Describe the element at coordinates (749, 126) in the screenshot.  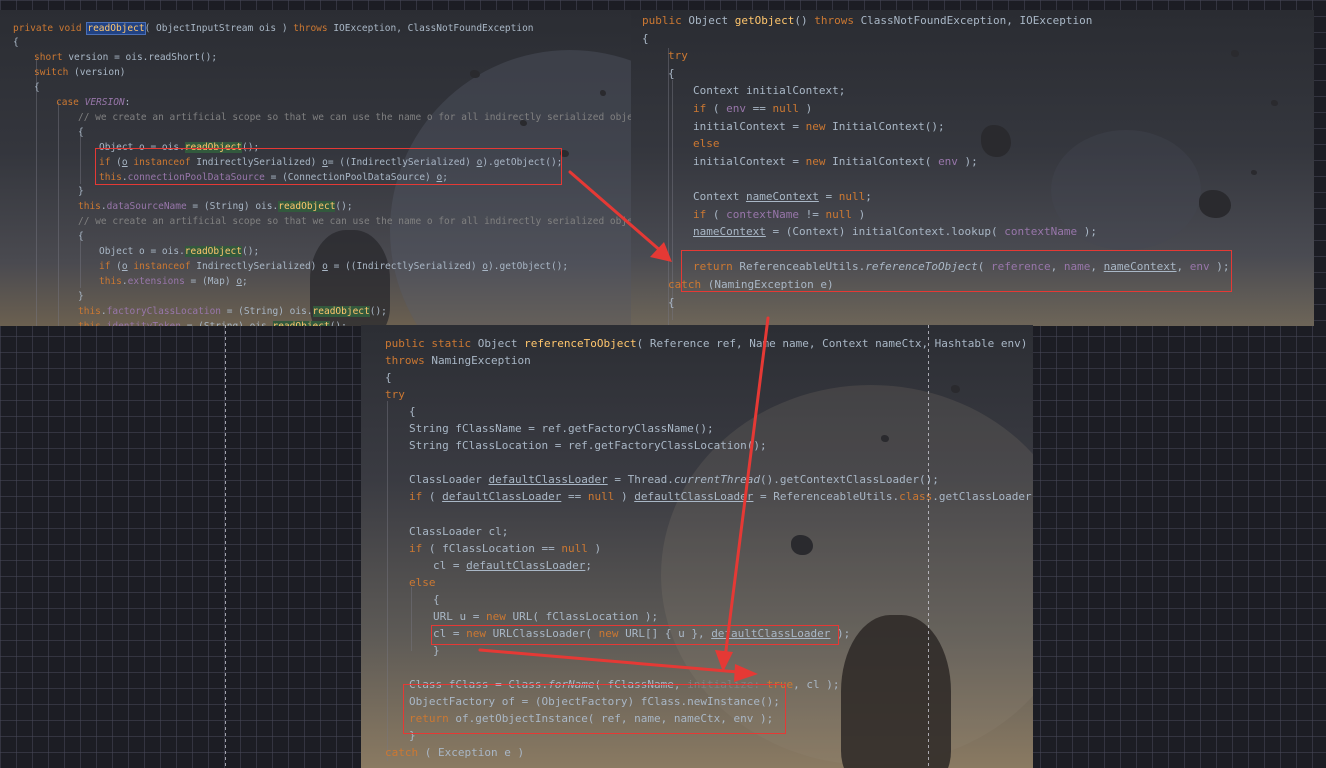
I see `code-token: initialContext =` at that location.